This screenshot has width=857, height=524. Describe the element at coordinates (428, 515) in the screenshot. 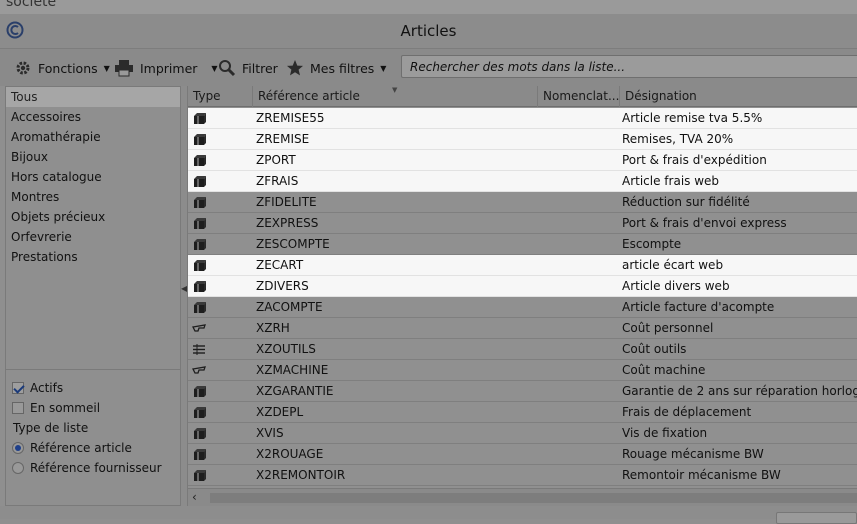

I see `bottom-bar` at that location.